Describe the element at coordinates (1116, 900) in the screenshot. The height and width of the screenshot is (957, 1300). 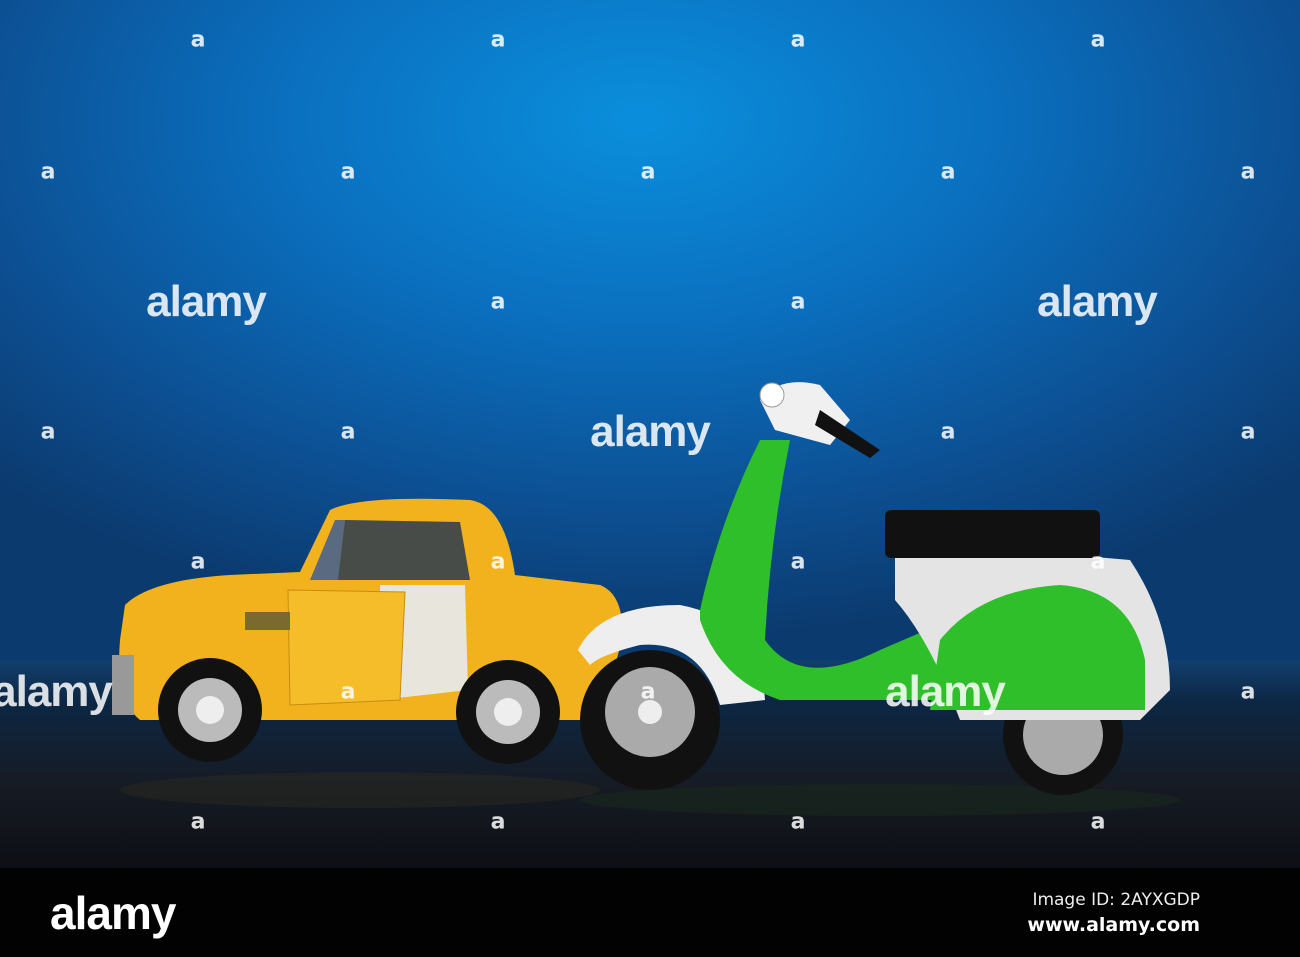
I see `image-id: Image ID: 2AYXGDP` at that location.